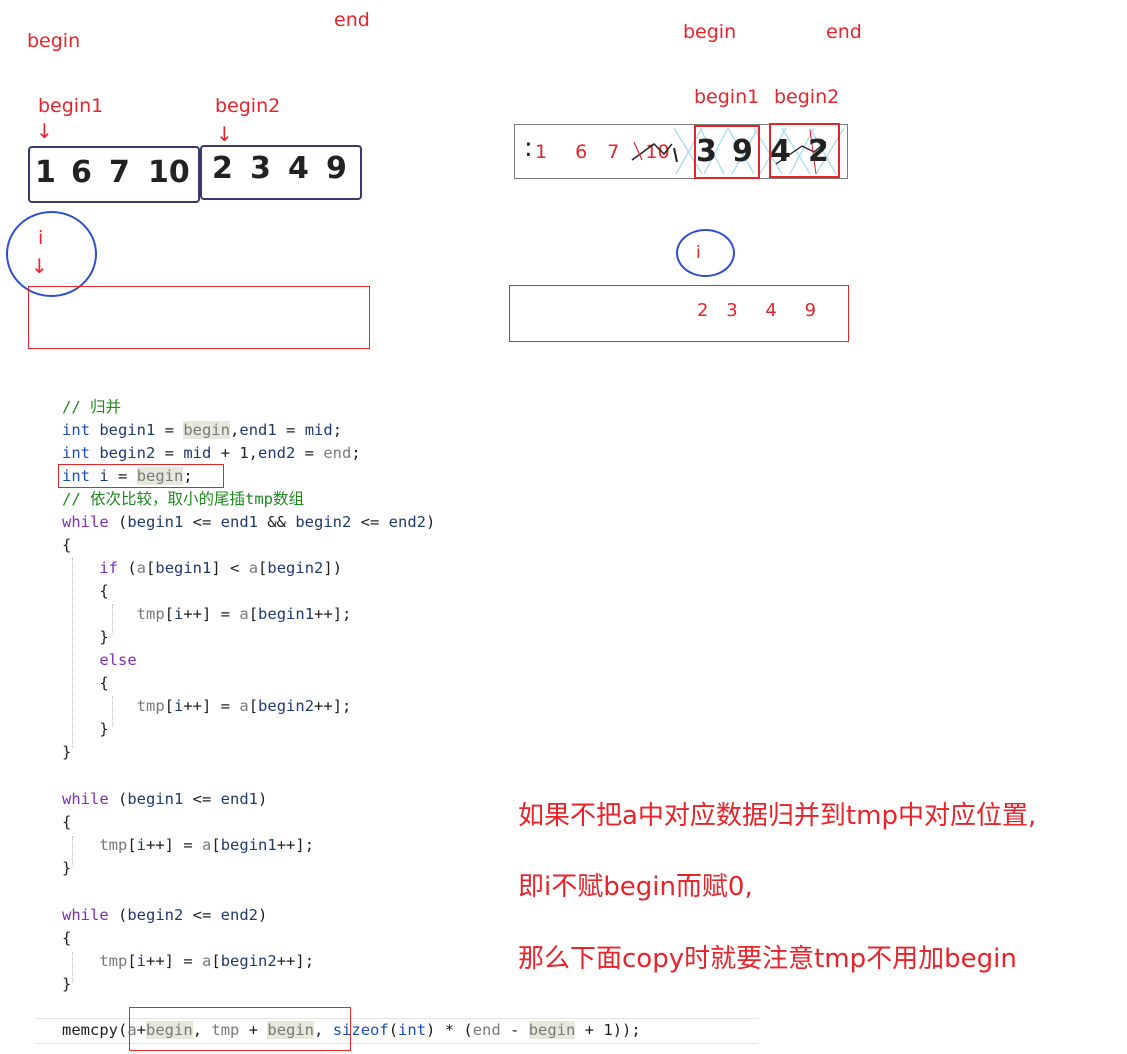  I want to click on array-cell: 6, so click(81, 172).